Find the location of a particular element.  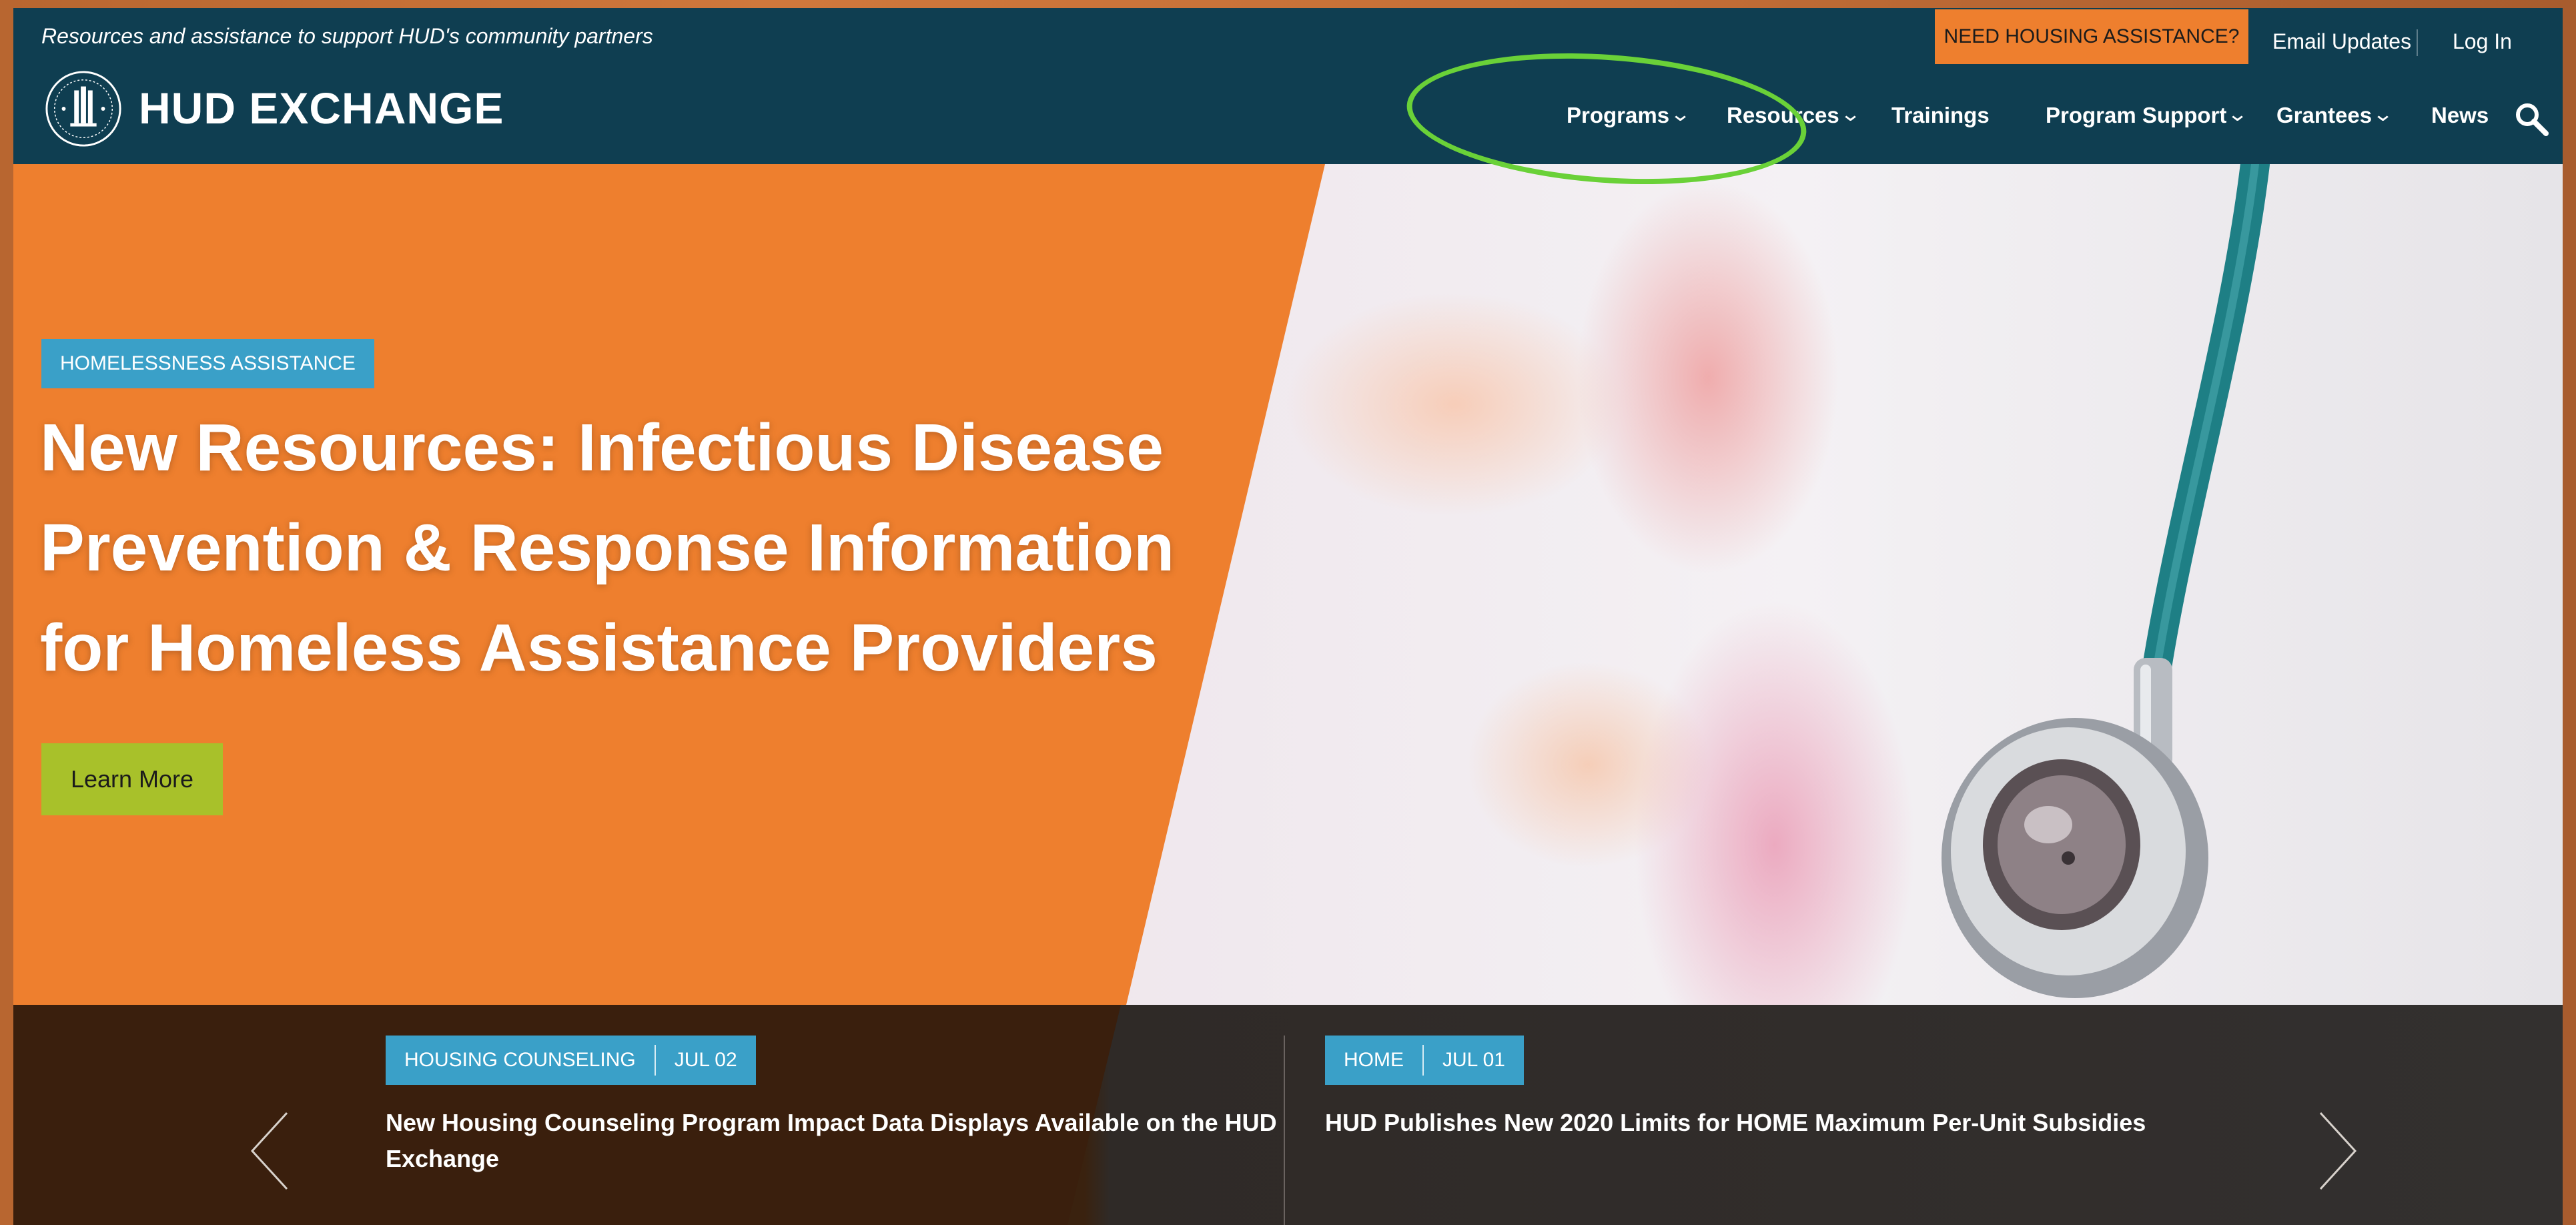

news-tag: HOUSING COUNSELING JUL 02 is located at coordinates (571, 1060).